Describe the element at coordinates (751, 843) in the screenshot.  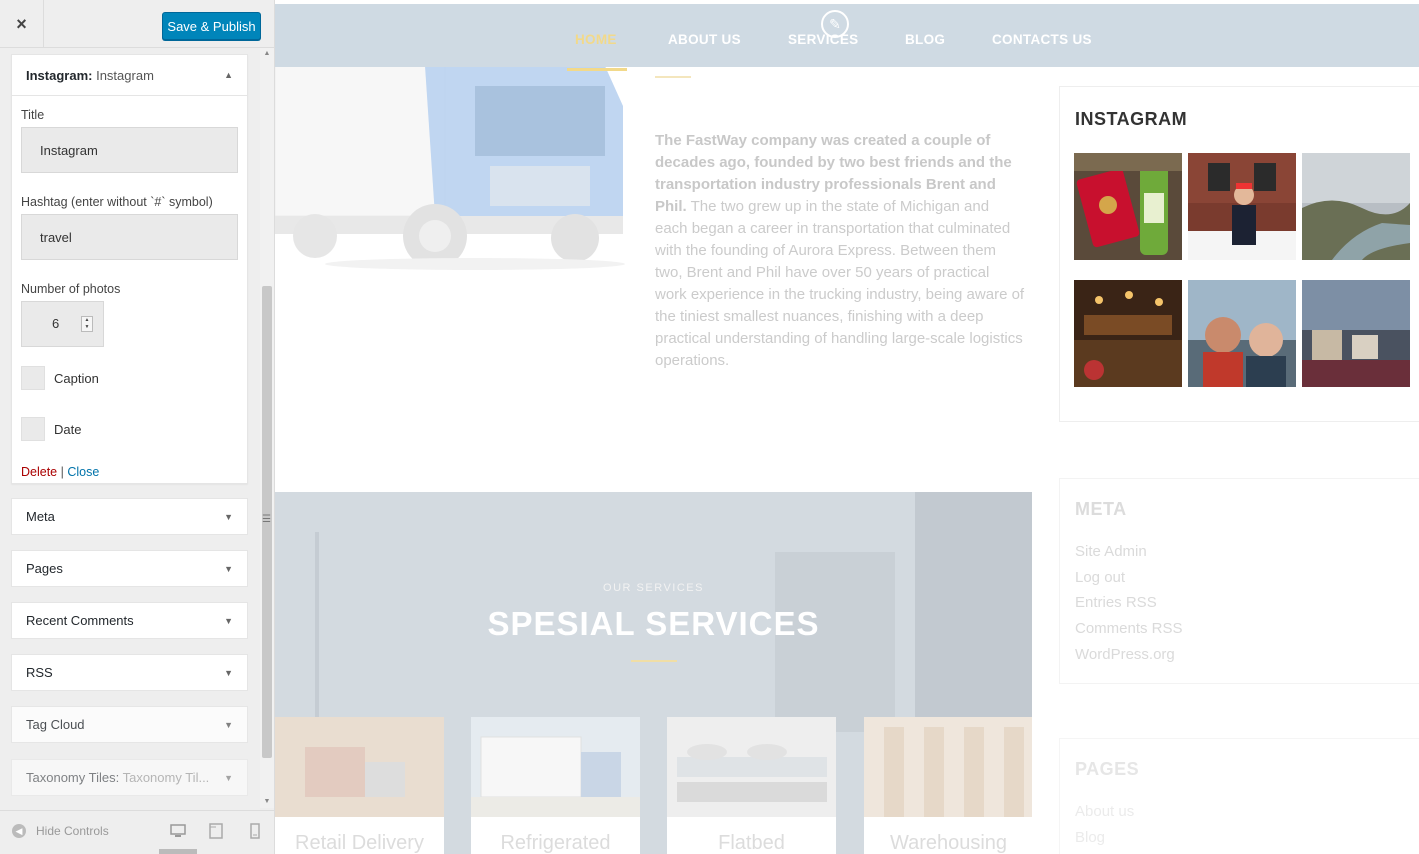
I see `service-card-label: Flatbed` at that location.